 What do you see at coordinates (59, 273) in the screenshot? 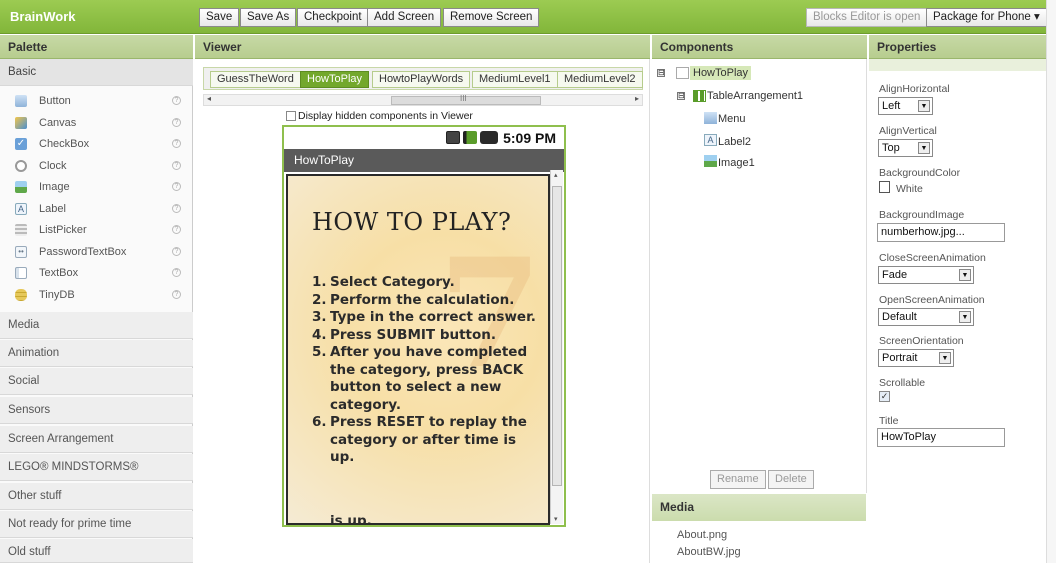
I see `palette-item-label: TextBox` at bounding box center [59, 273].